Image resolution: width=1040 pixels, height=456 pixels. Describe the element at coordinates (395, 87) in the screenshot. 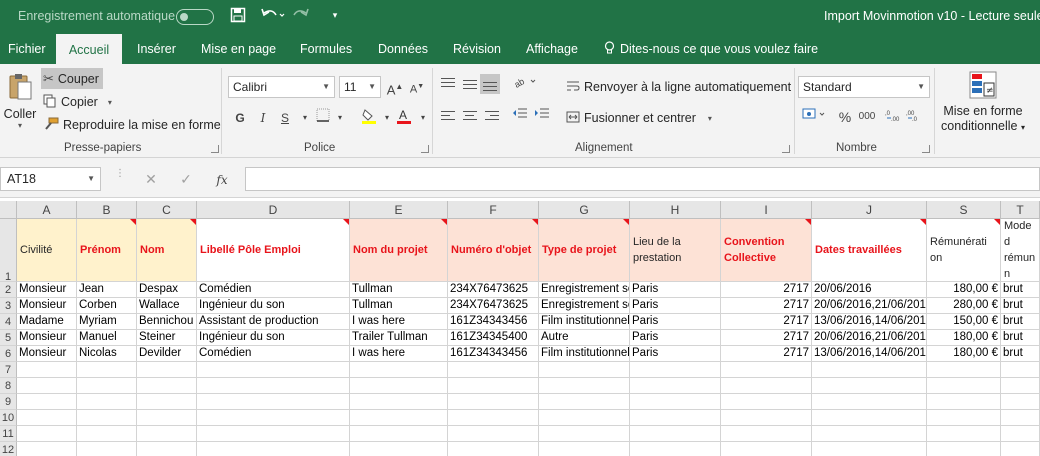

I see `grow-font-icon: A▲` at that location.